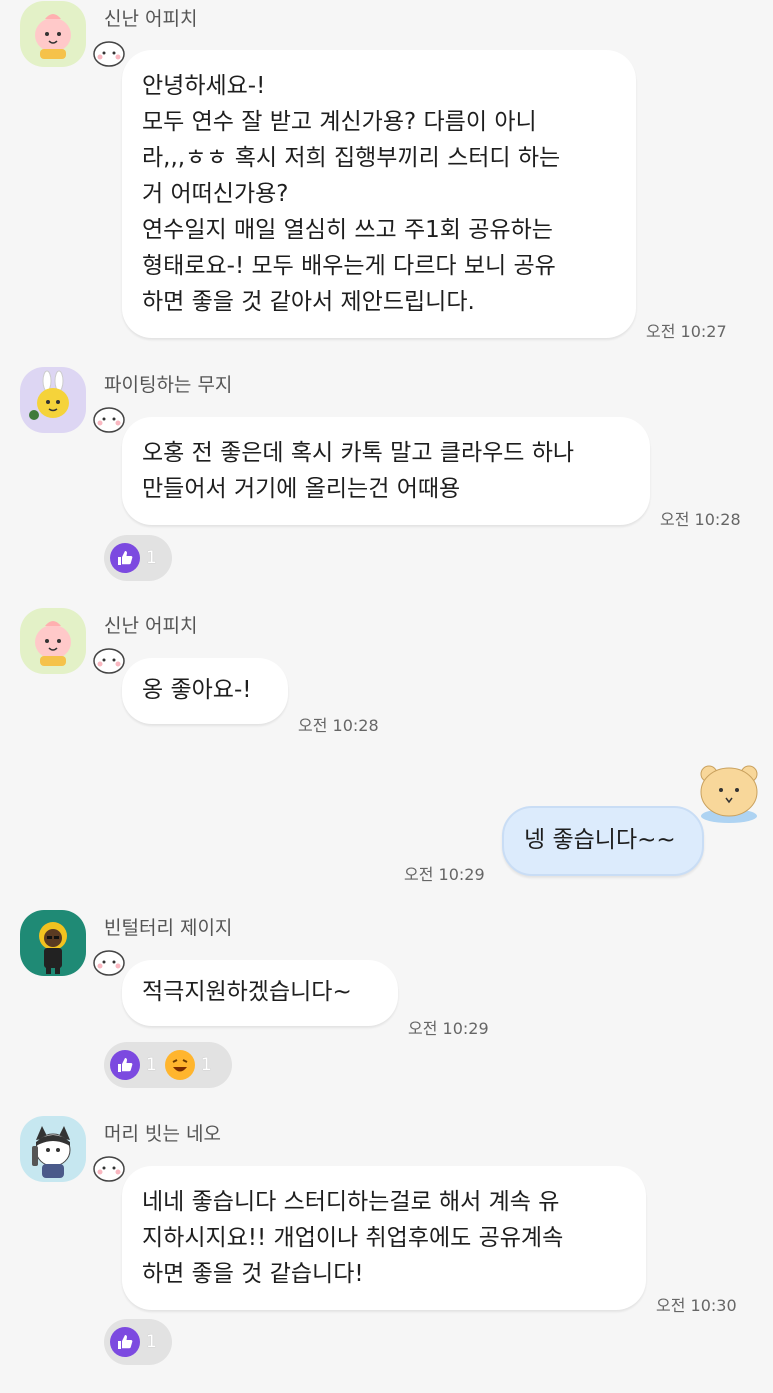 This screenshot has height=1393, width=773. What do you see at coordinates (696, 1305) in the screenshot?
I see `message-time: 오전 10:30` at bounding box center [696, 1305].